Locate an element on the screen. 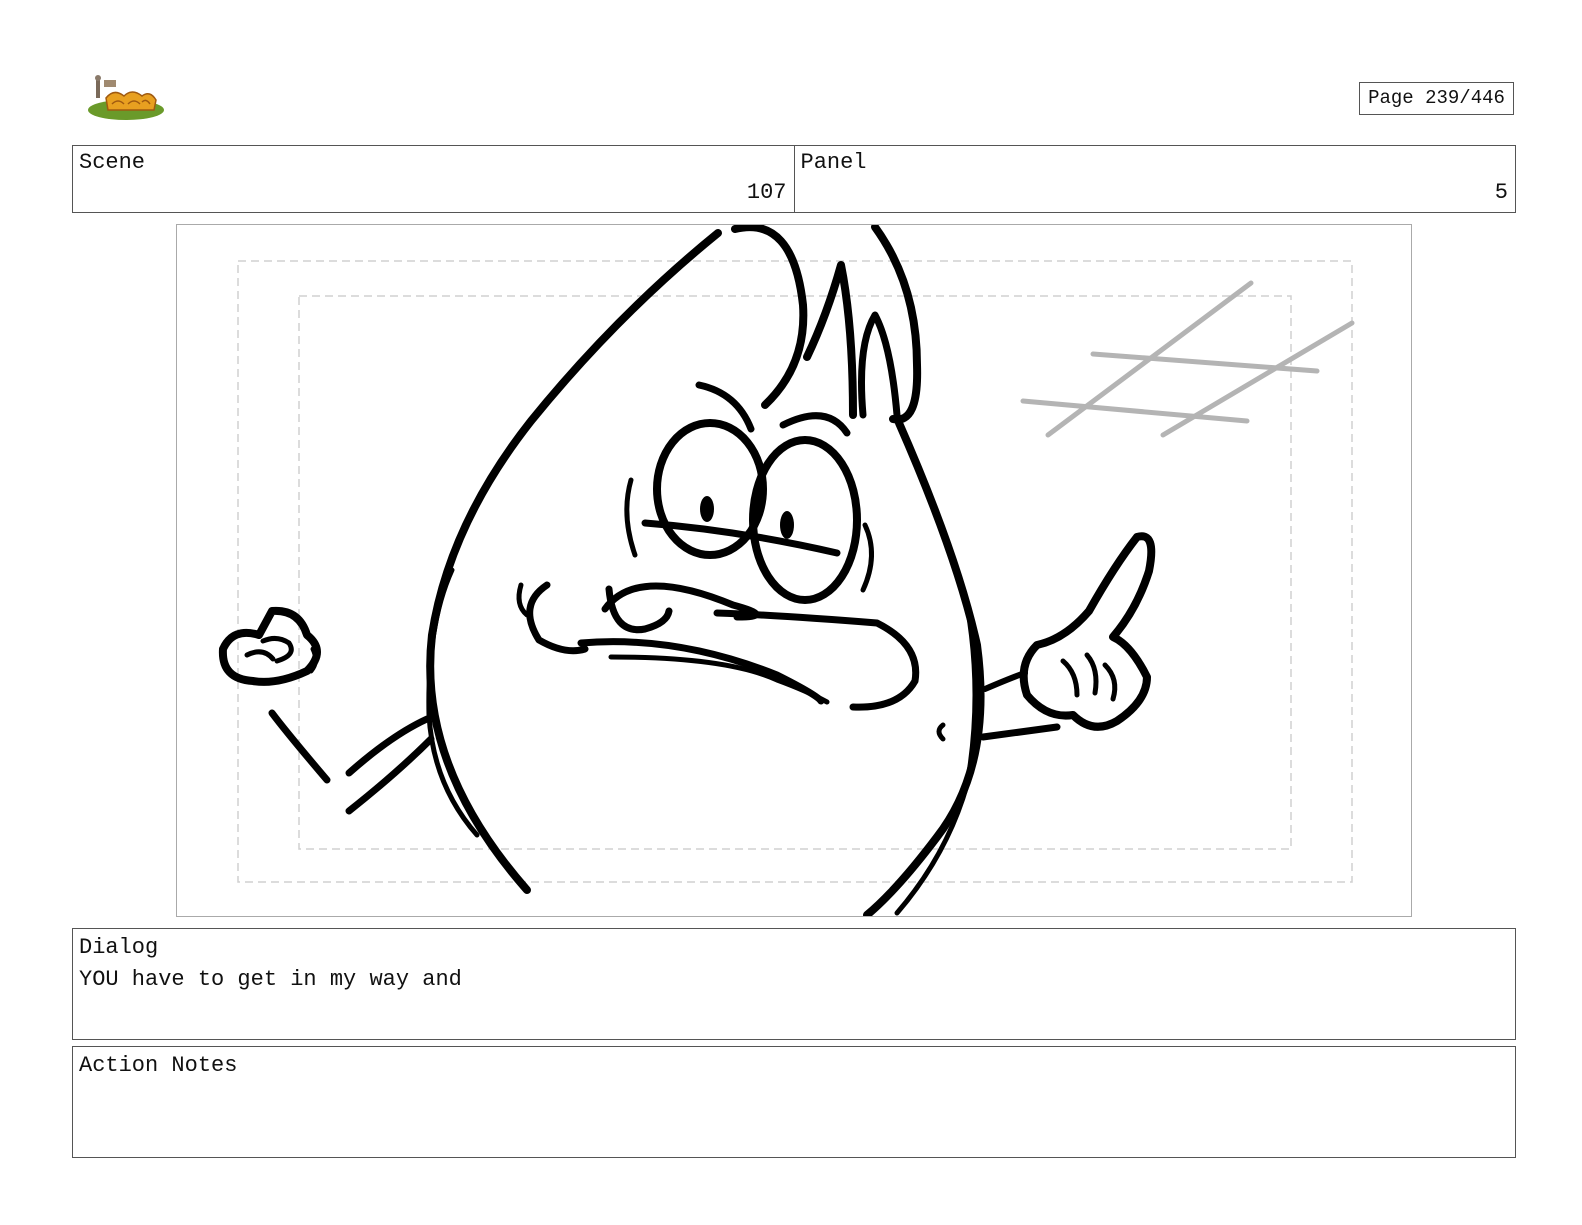 The image size is (1582, 1225). panel-number: 5 is located at coordinates (1501, 192).